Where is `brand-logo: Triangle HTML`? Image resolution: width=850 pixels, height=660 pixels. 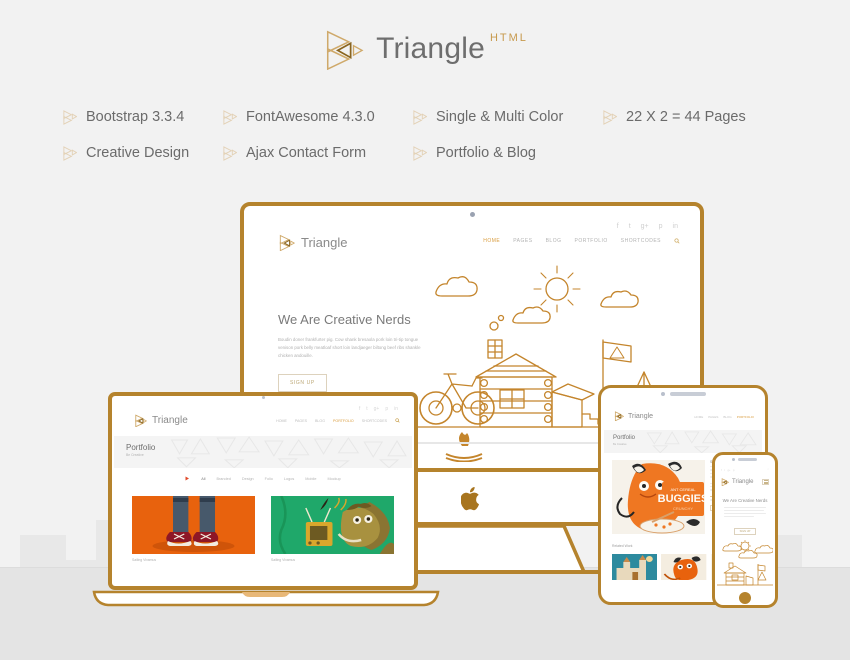 brand-logo: Triangle HTML is located at coordinates (425, 49).